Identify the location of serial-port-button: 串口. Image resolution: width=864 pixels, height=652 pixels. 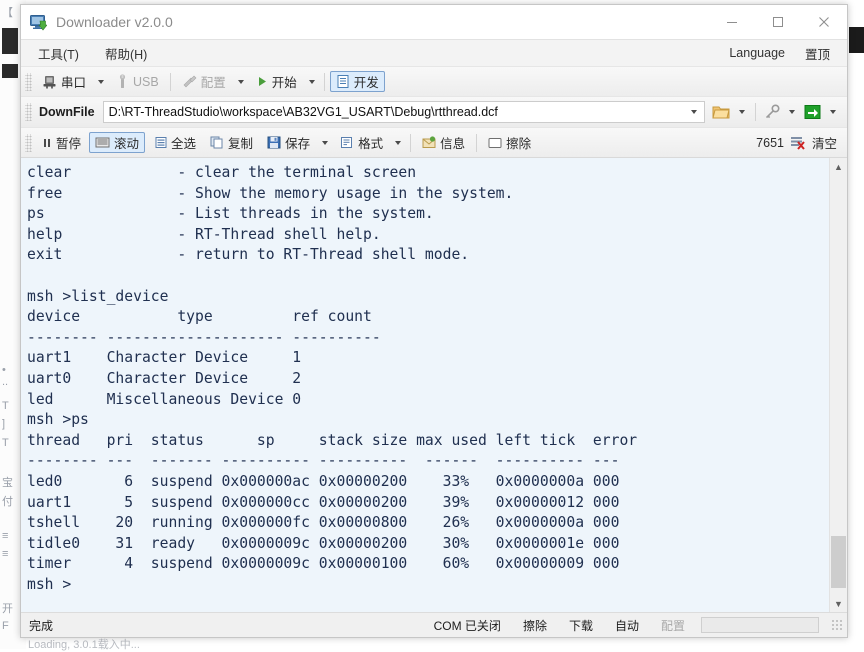
(64, 81).